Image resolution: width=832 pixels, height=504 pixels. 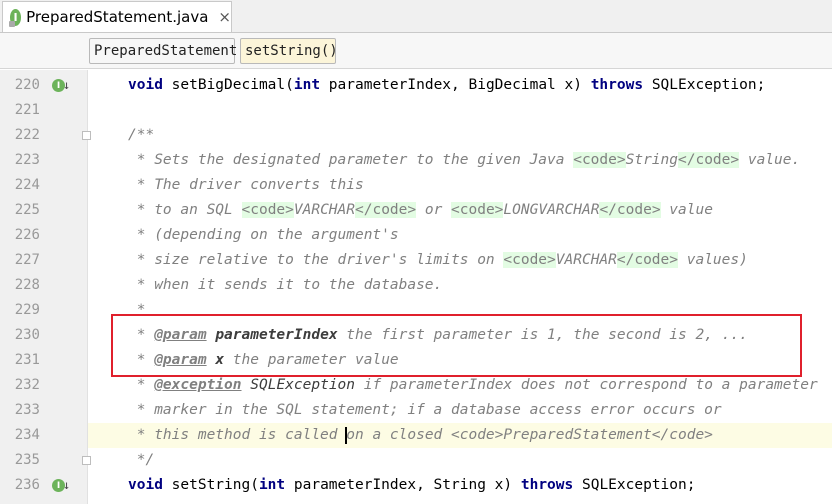 I want to click on line-number: 223, so click(x=27, y=160).